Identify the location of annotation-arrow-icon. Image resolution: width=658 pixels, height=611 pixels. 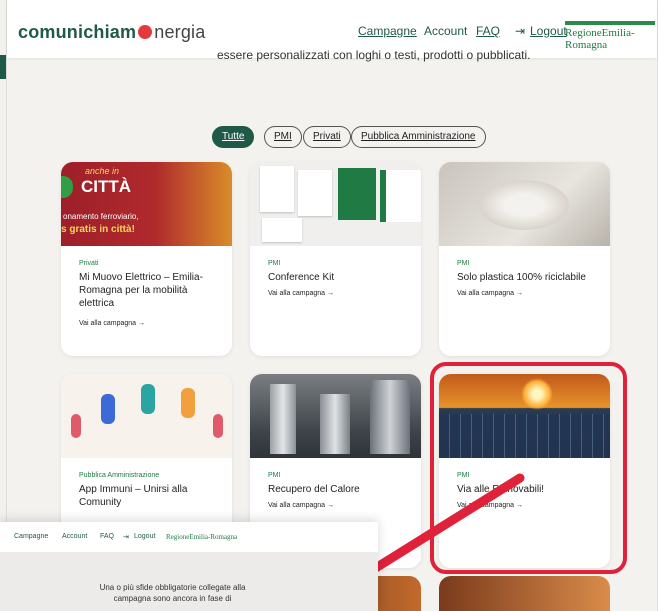
(421, 538).